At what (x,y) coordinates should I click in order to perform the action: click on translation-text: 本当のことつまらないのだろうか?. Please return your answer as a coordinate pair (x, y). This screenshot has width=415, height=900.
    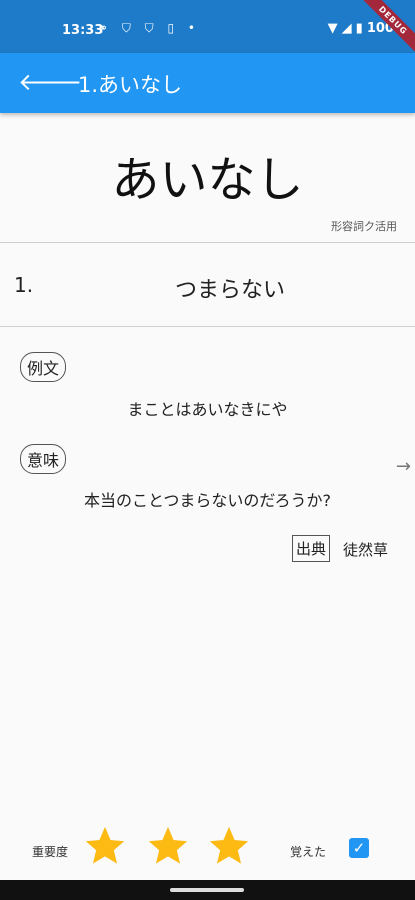
    Looking at the image, I should click on (207, 500).